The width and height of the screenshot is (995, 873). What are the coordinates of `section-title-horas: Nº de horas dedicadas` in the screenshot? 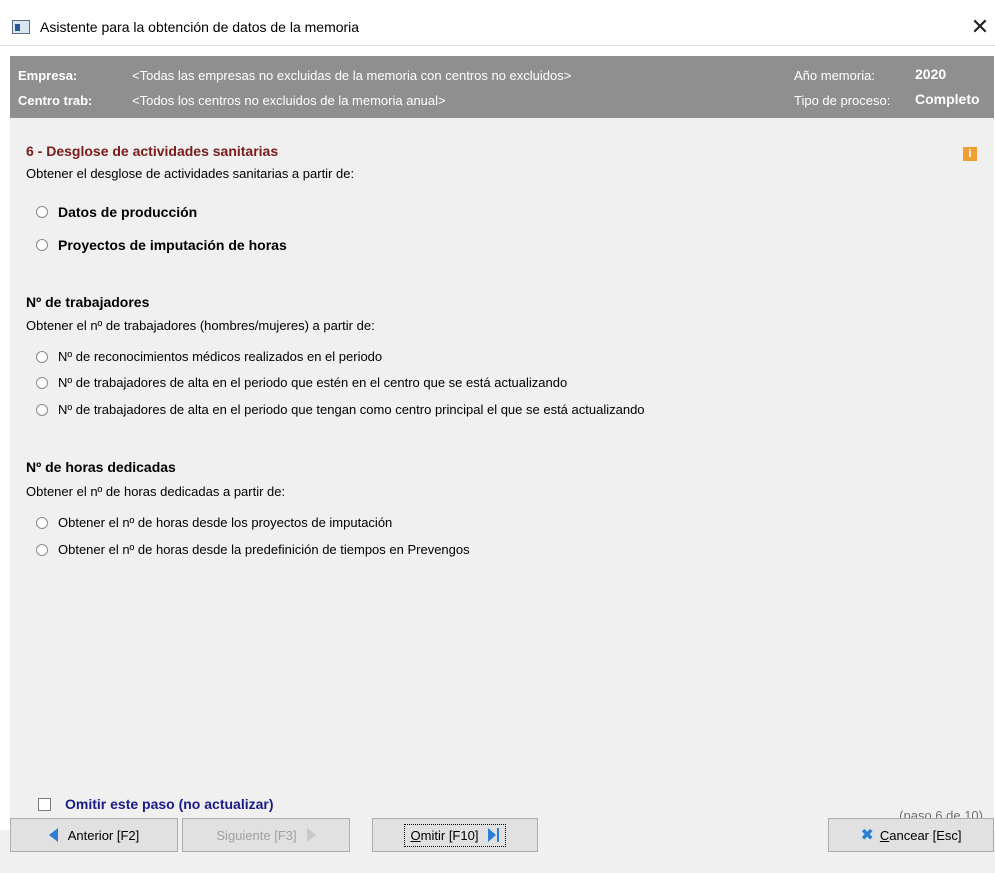 It's located at (101, 467).